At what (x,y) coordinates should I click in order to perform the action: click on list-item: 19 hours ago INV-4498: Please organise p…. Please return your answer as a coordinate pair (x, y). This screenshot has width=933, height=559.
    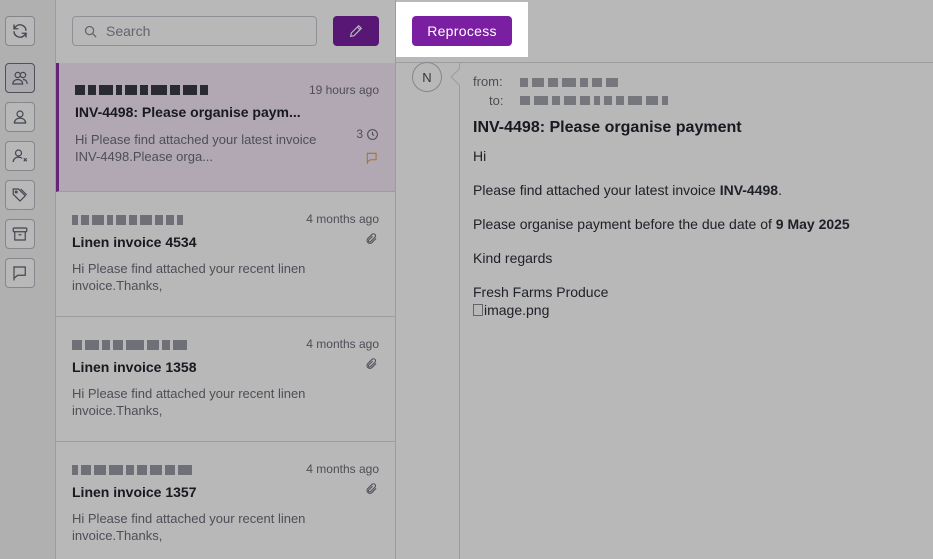
    Looking at the image, I should click on (225, 127).